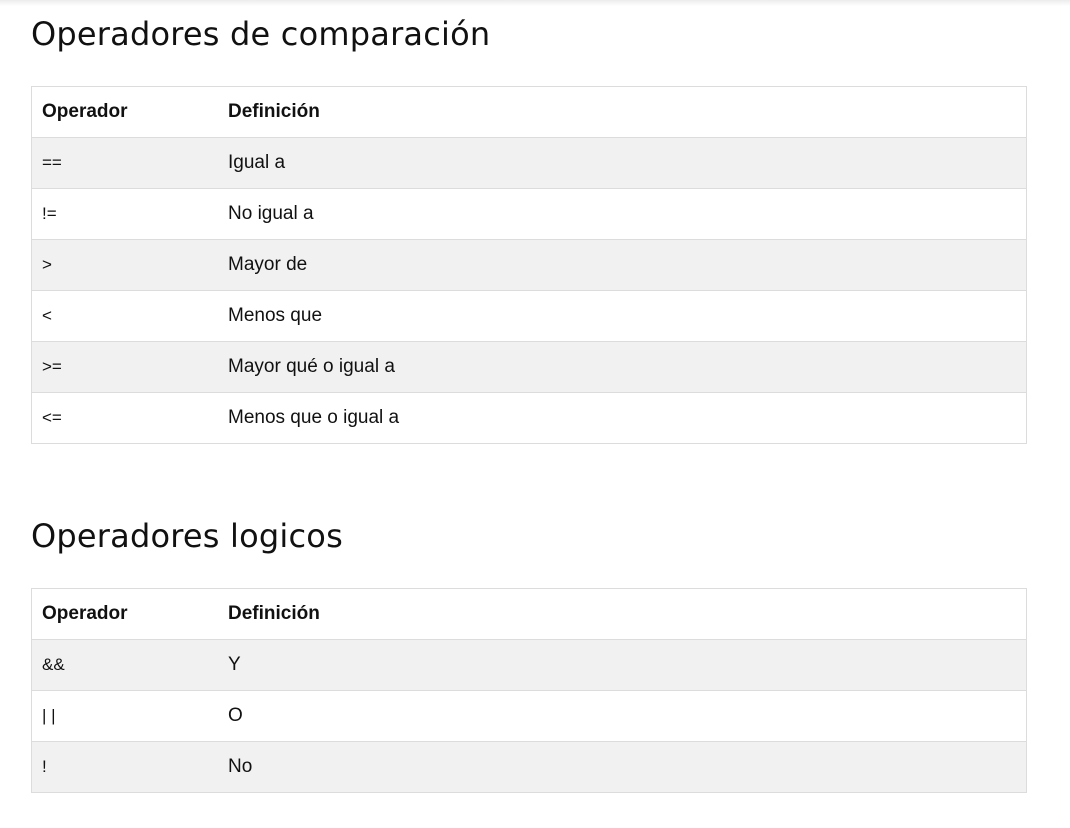 Image resolution: width=1070 pixels, height=828 pixels. What do you see at coordinates (622, 767) in the screenshot?
I see `definition-cell: No` at bounding box center [622, 767].